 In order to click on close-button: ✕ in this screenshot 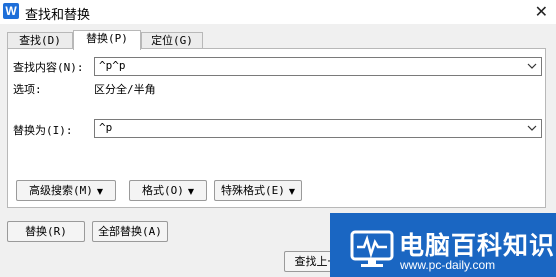, I will do `click(541, 11)`.